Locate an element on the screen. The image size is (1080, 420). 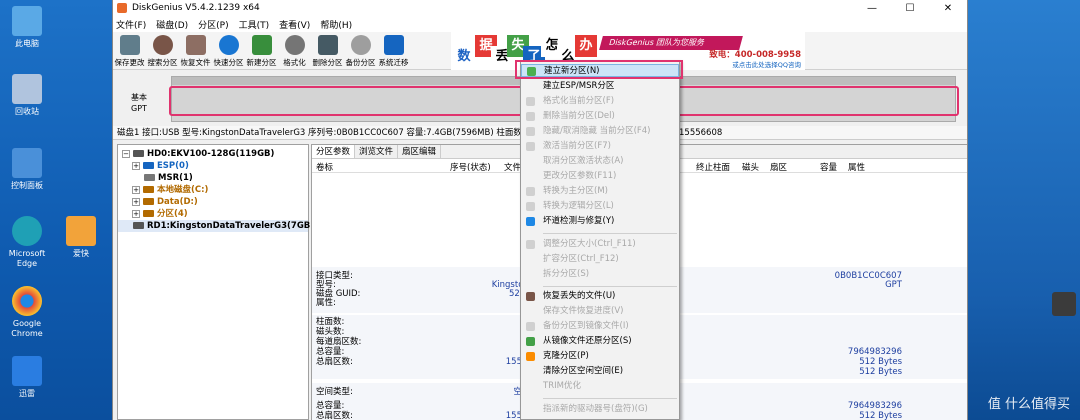
maximize-icon: ☐ is located at coordinates (910, 8).